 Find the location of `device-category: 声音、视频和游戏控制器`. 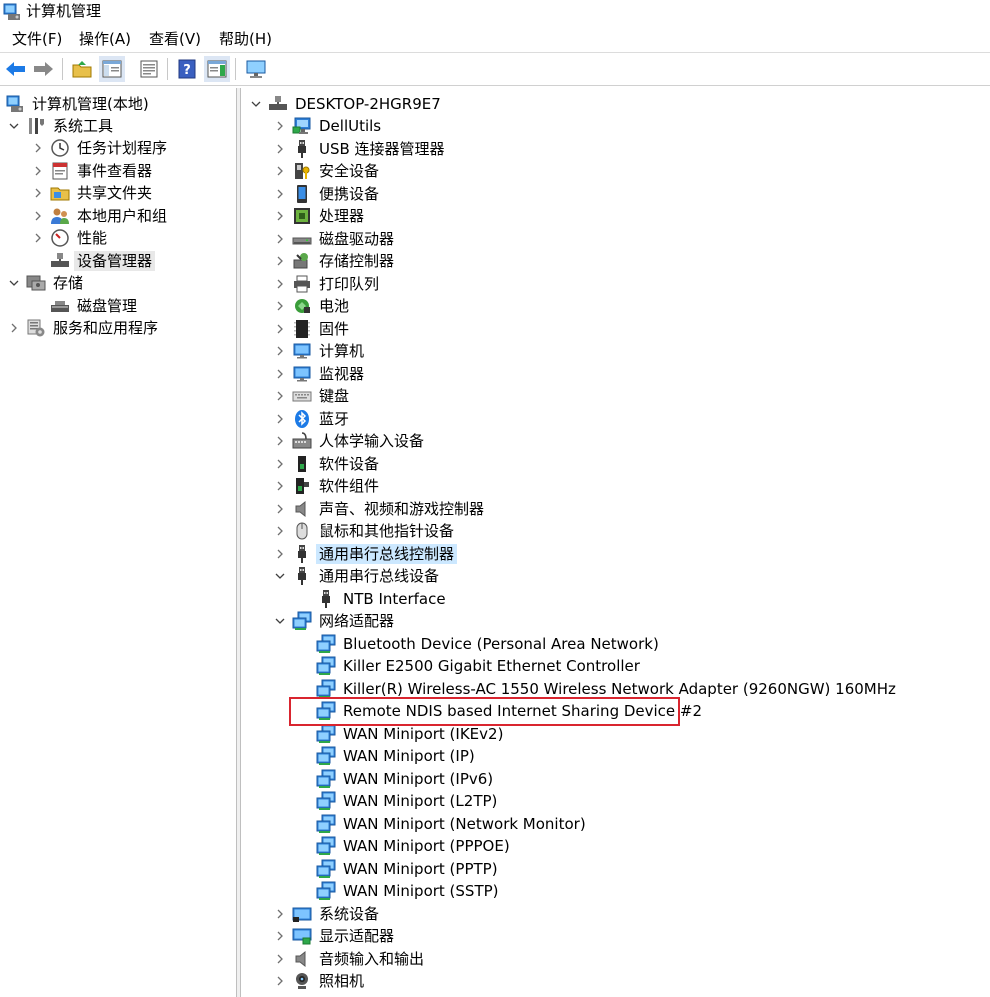

device-category: 声音、视频和游戏控制器 is located at coordinates (380, 509).